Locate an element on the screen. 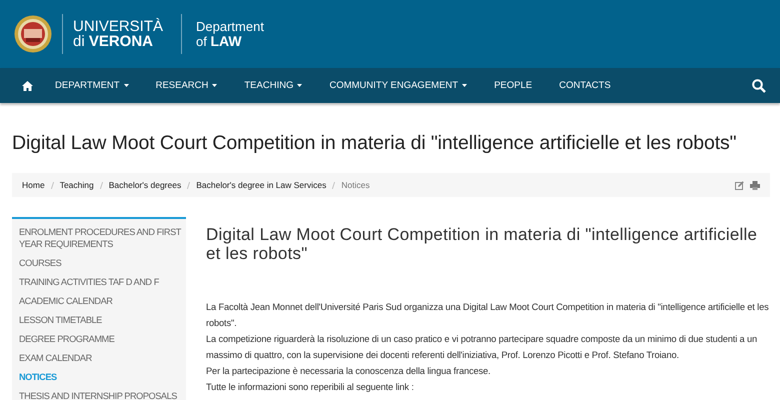  sidebar-link: EXAM CALENDAR is located at coordinates (100, 358).